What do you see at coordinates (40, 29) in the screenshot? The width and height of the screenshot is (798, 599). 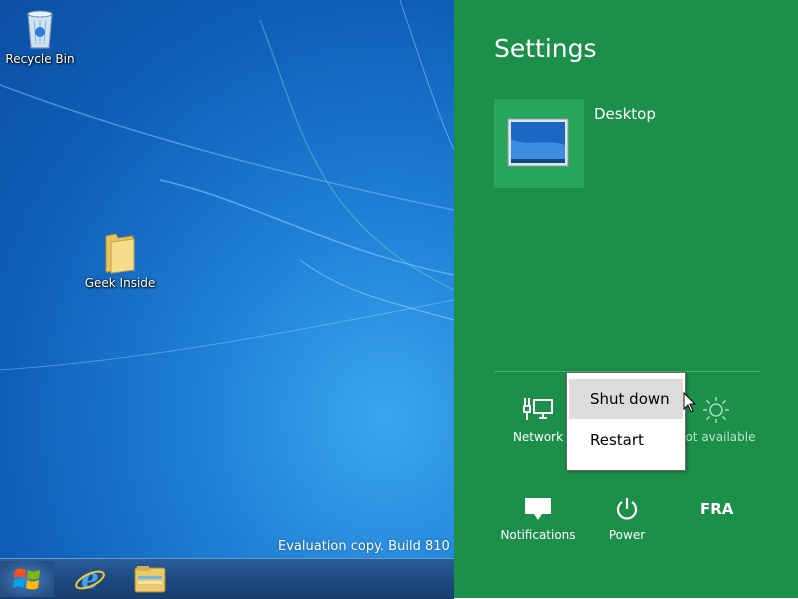 I see `recycle-bin-graphic` at bounding box center [40, 29].